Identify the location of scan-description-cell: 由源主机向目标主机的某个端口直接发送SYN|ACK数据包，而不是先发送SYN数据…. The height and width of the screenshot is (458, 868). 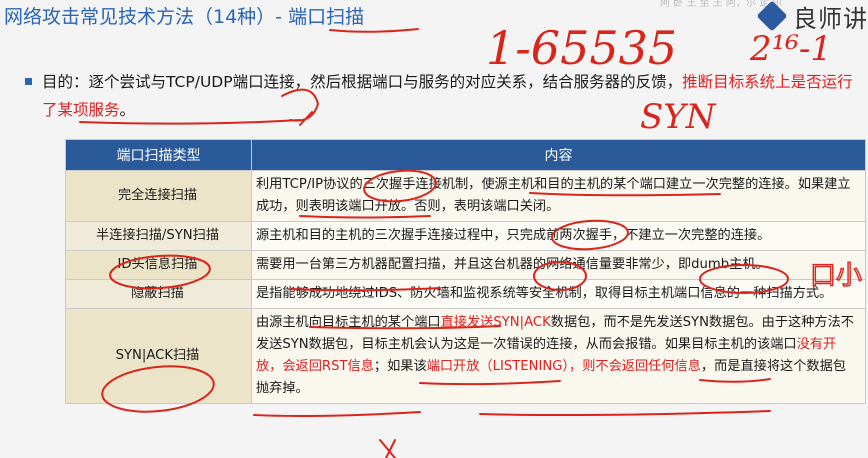
(558, 356).